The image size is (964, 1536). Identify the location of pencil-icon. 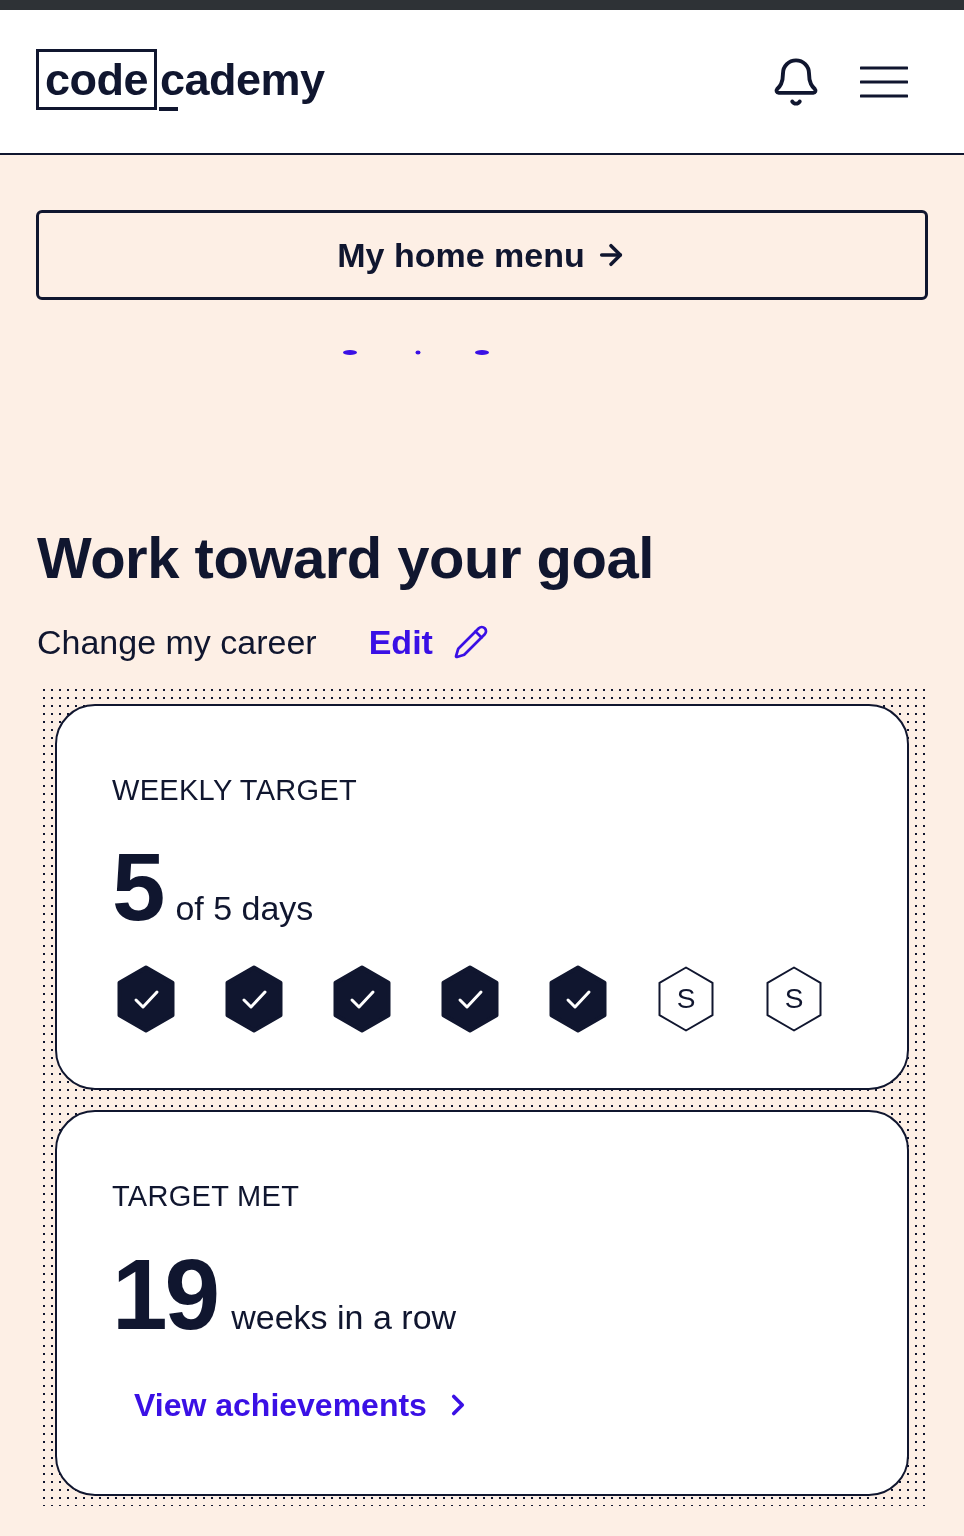
(470, 642).